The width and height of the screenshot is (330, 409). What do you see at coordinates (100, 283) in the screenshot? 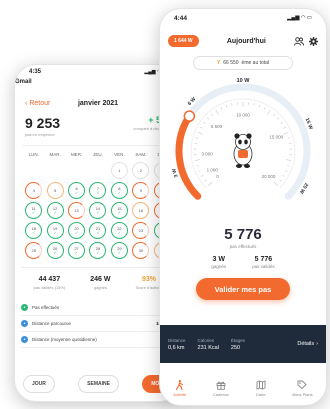
I see `summary-cell: 246 W gagnés` at bounding box center [100, 283].